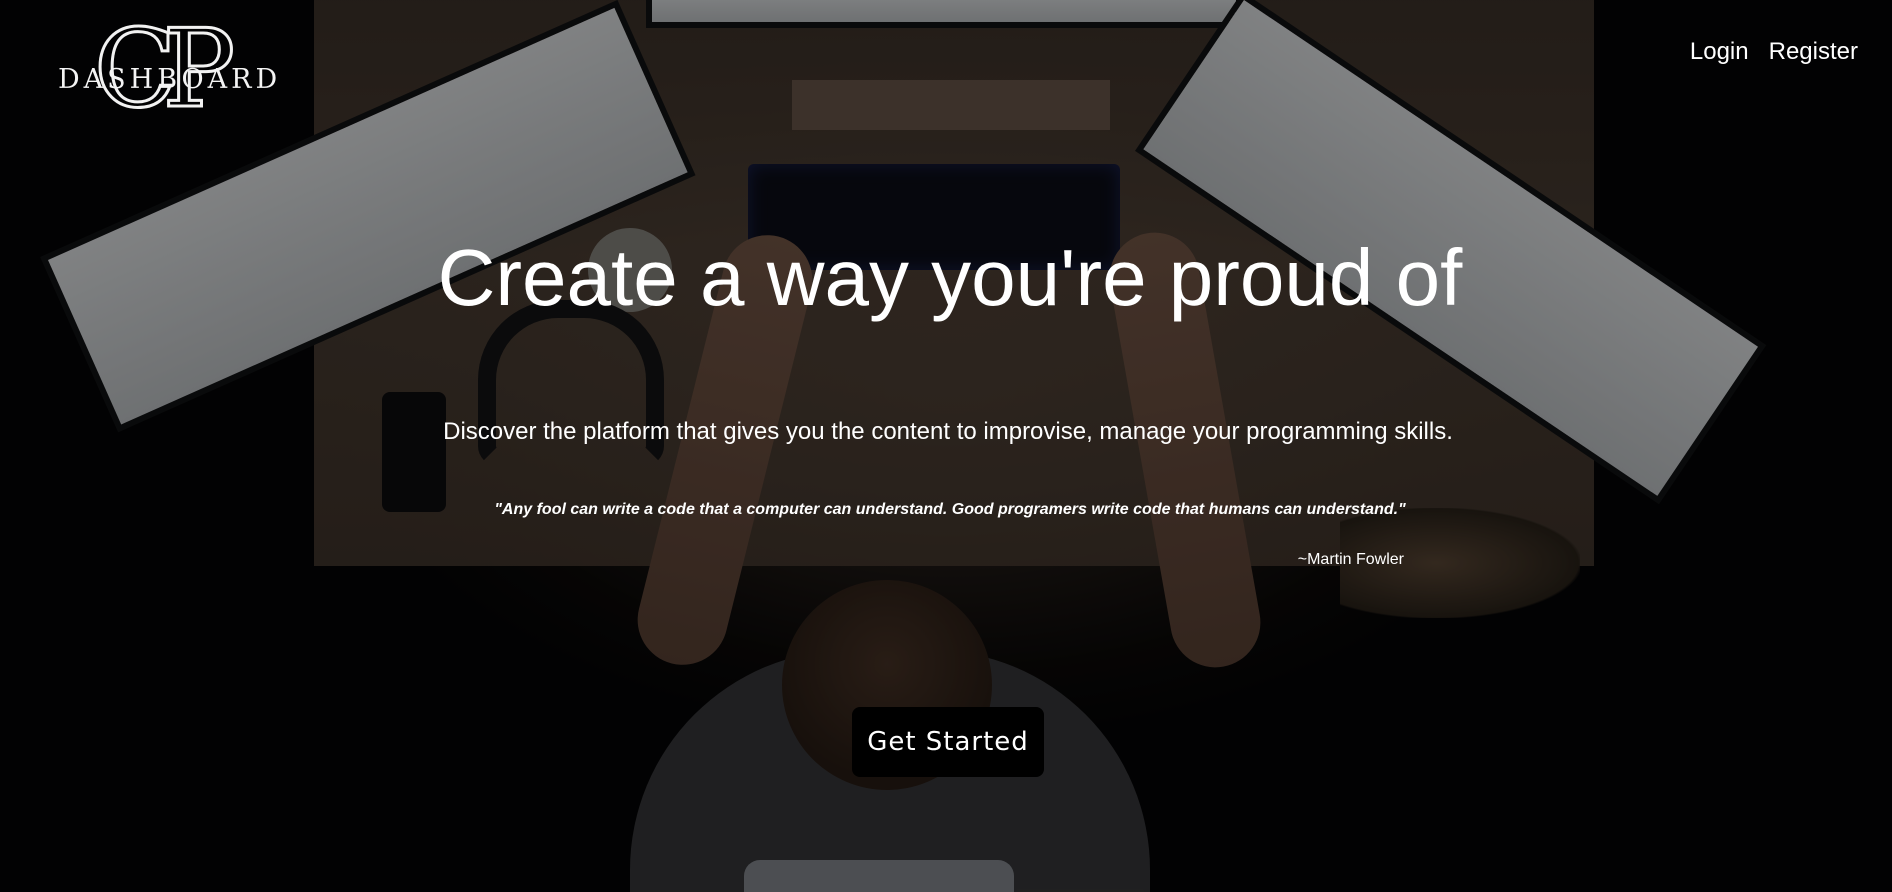 This screenshot has height=892, width=1892. What do you see at coordinates (1350, 559) in the screenshot?
I see `quote-author: ~Martin Fowler` at bounding box center [1350, 559].